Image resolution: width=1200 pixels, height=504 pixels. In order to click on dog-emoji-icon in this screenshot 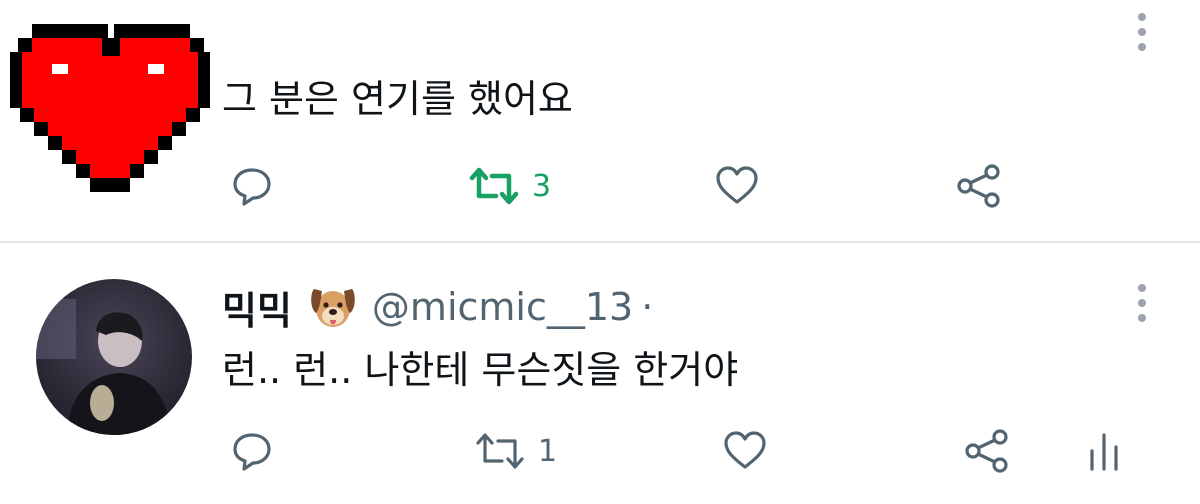, I will do `click(333, 307)`.